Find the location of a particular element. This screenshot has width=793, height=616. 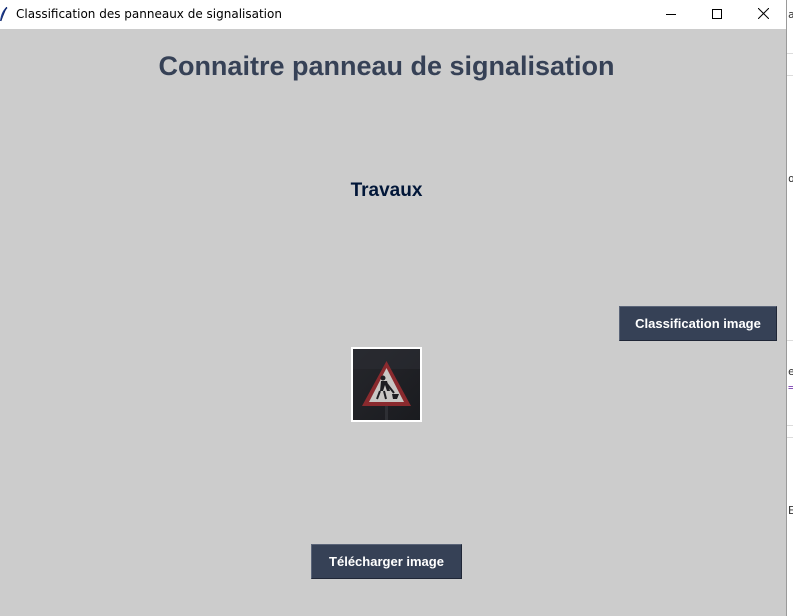

classification-result: Travaux is located at coordinates (386, 190).